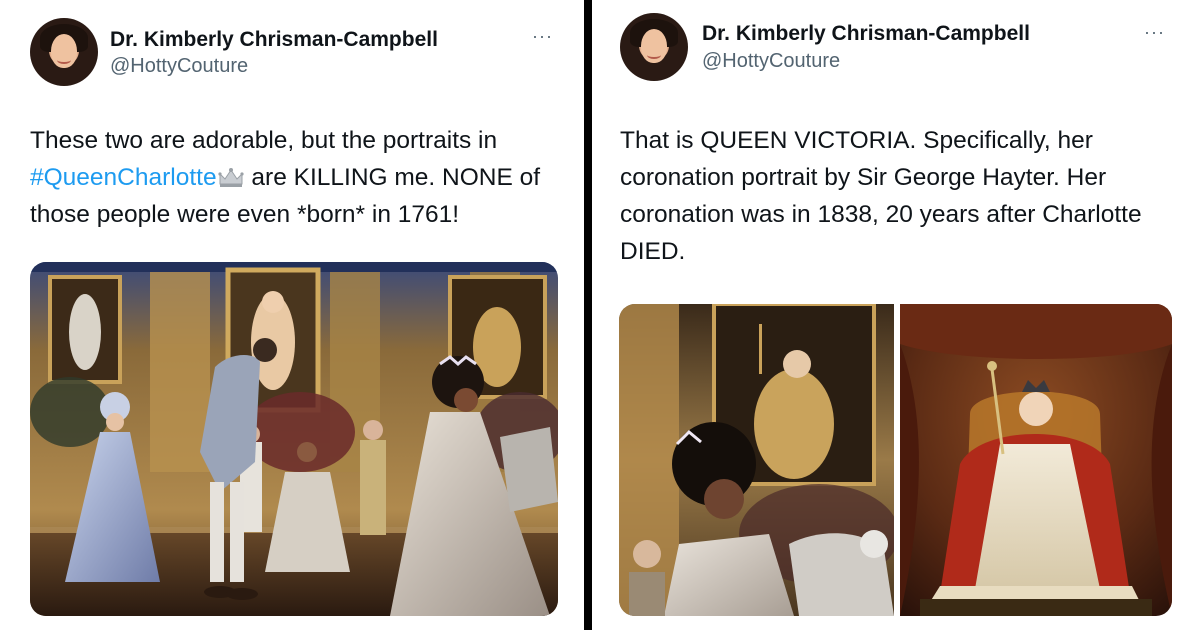 This screenshot has width=1200, height=630. I want to click on victoria-portrait-image, so click(1036, 460).